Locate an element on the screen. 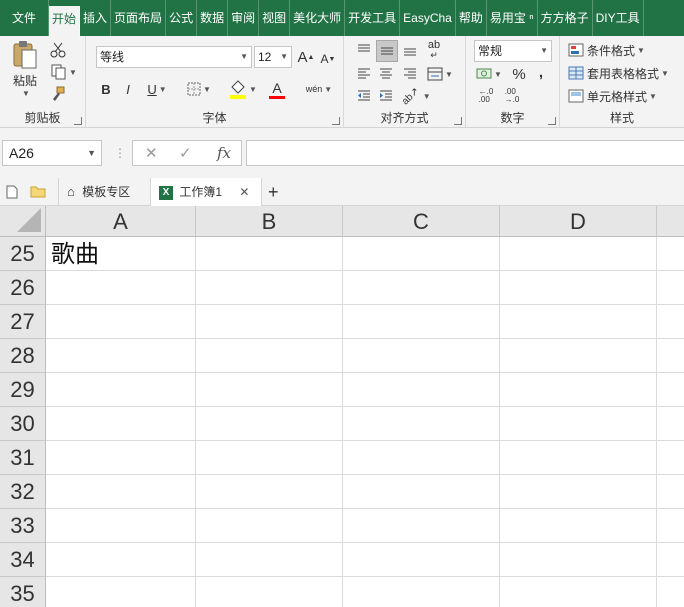  align-middle-button is located at coordinates (387, 51).